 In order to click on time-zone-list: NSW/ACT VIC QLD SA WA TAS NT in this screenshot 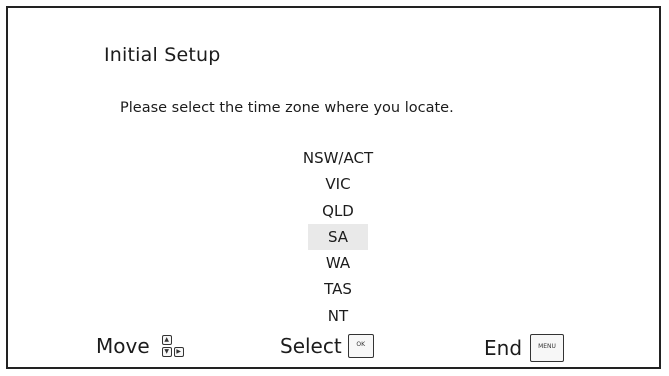, I will do `click(338, 237)`.